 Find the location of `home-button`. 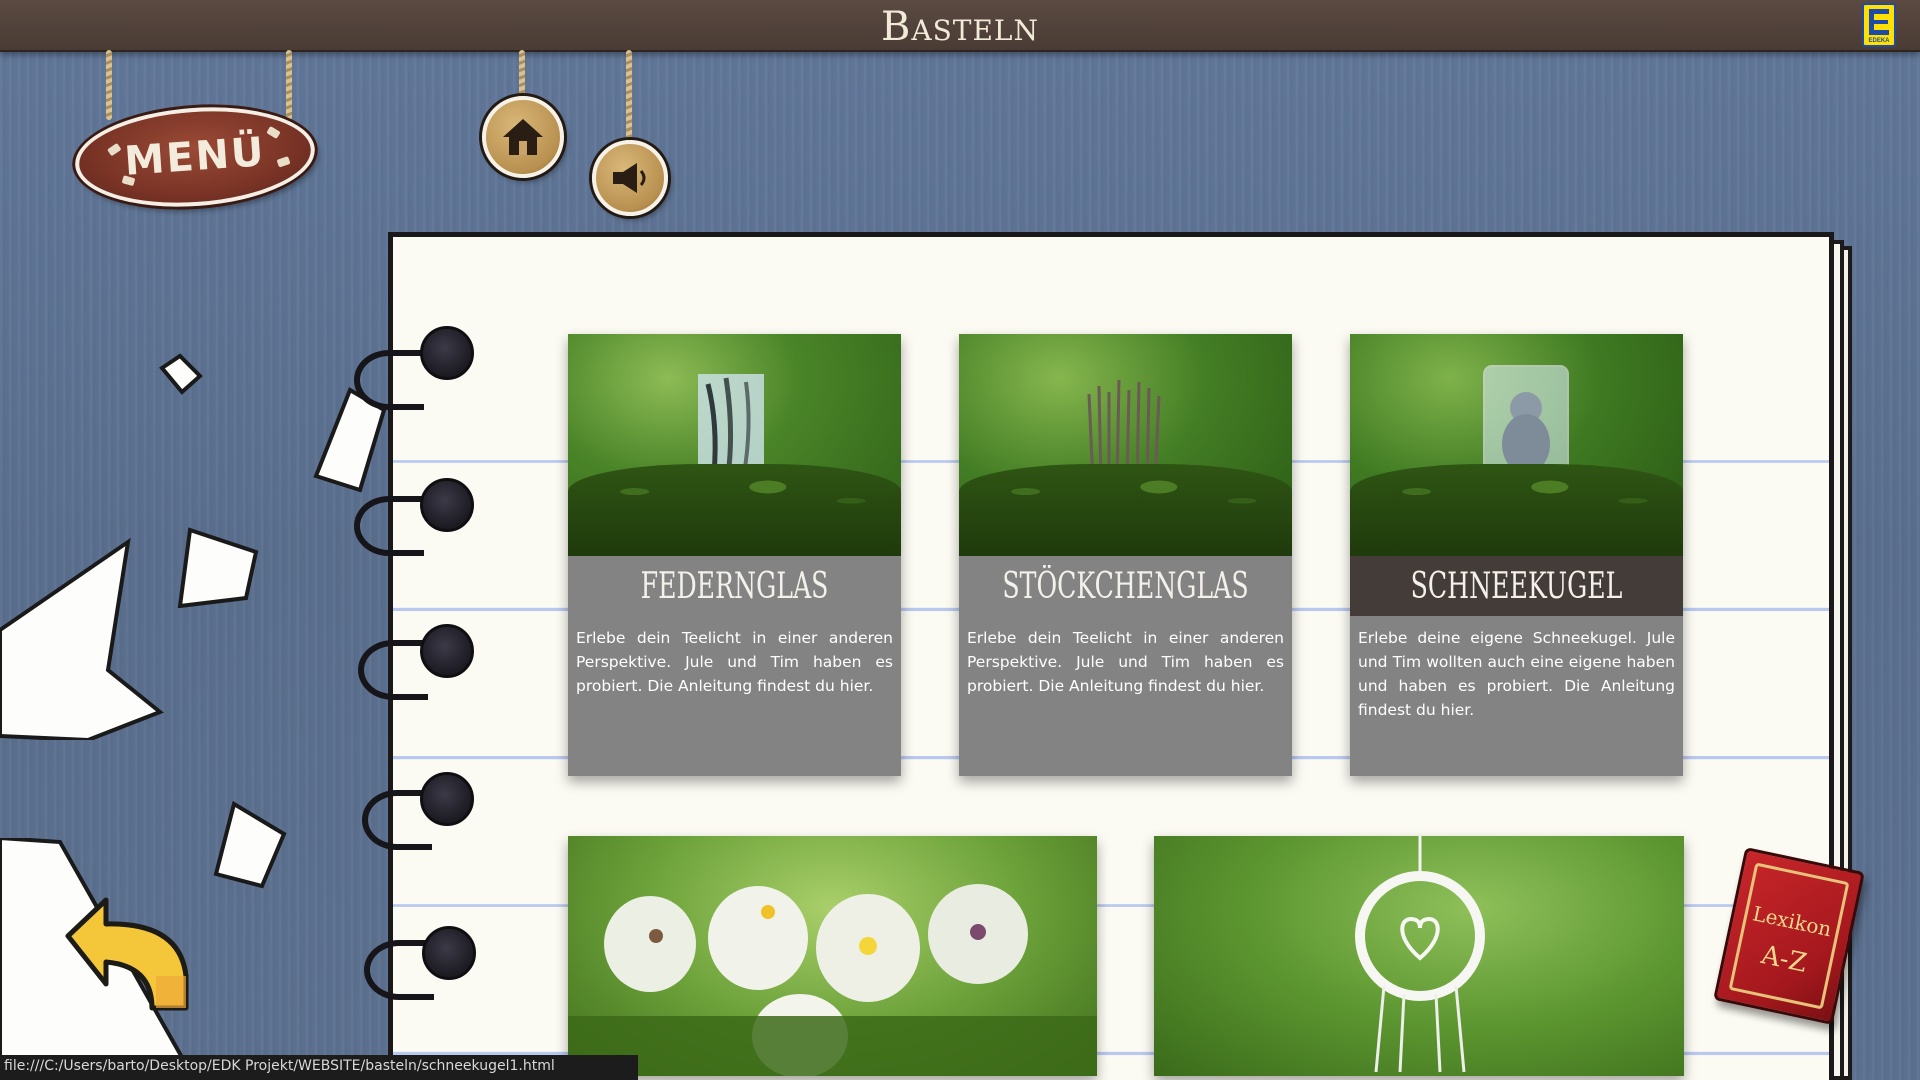

home-button is located at coordinates (523, 137).